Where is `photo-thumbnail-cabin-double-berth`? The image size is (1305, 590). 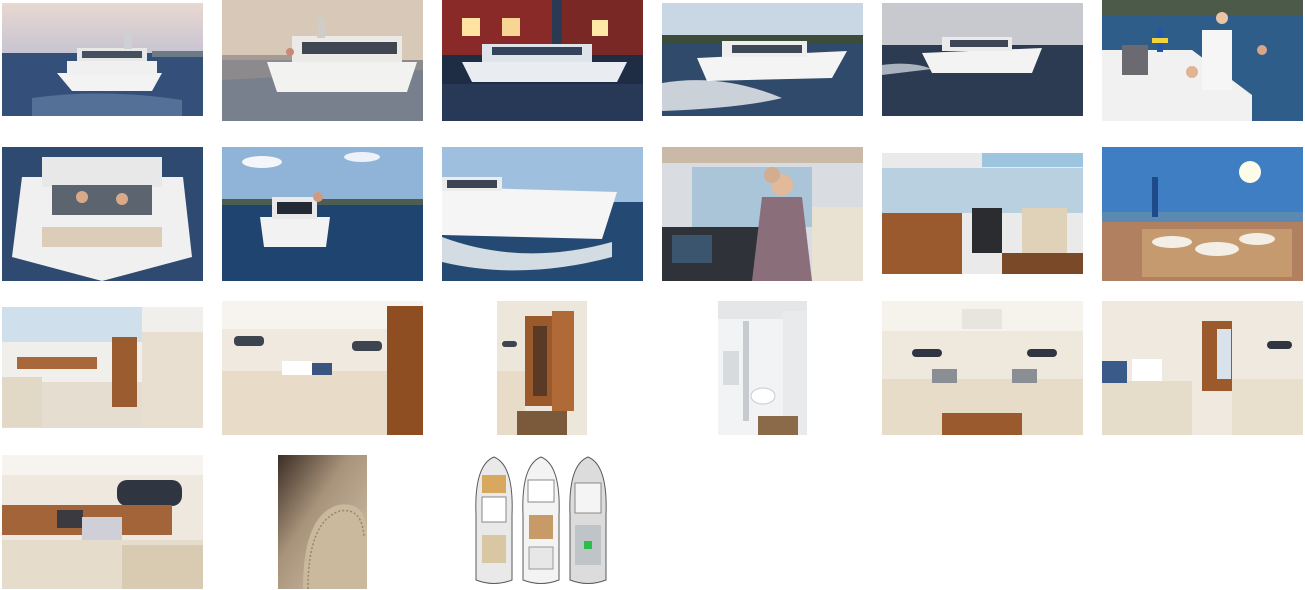 photo-thumbnail-cabin-double-berth is located at coordinates (322, 368).